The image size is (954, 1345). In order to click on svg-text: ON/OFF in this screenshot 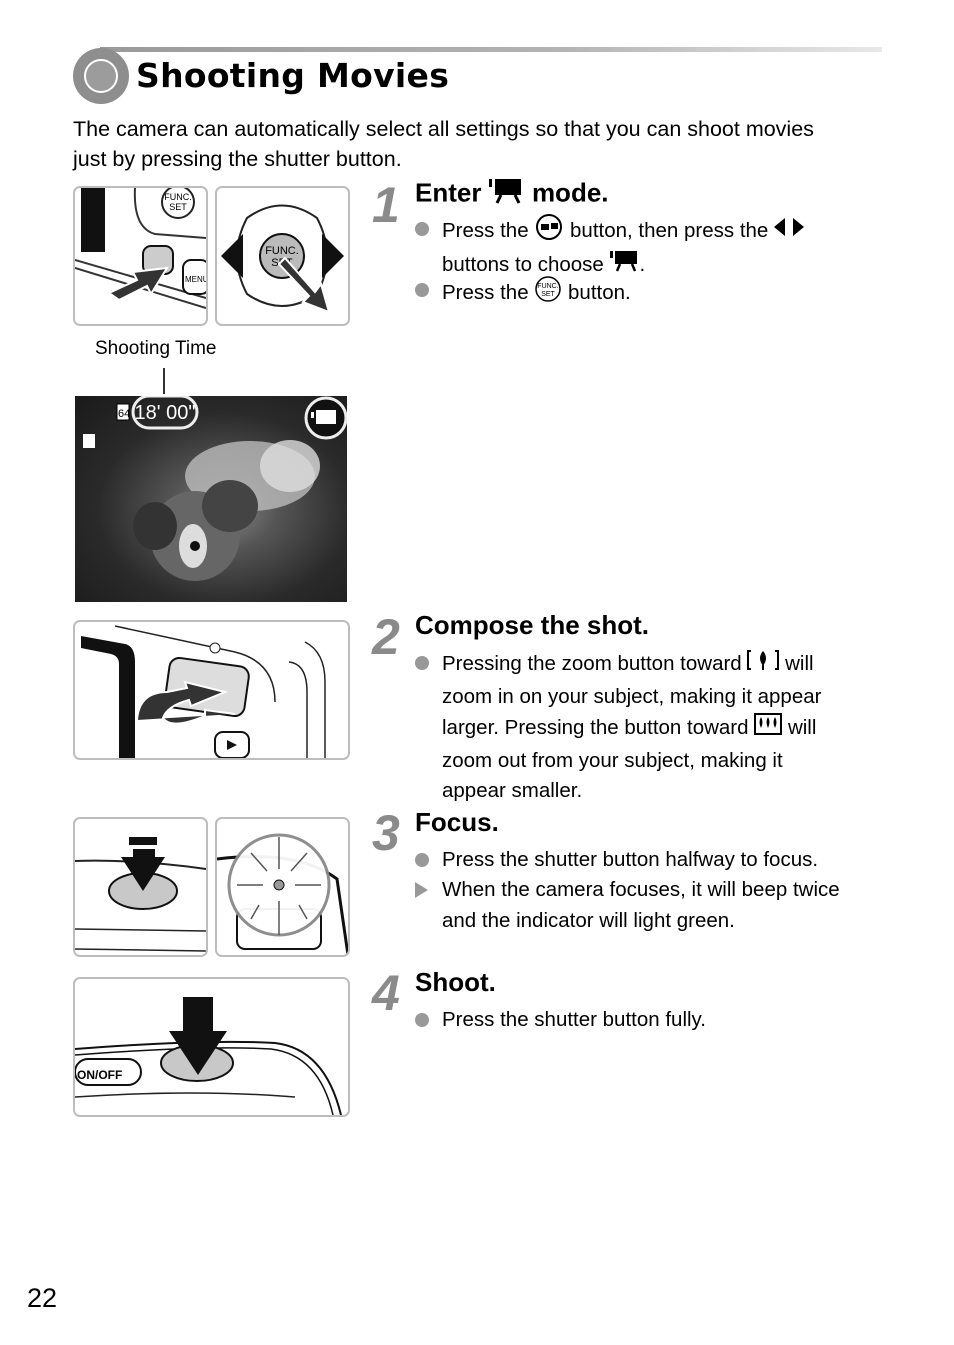, I will do `click(99, 1075)`.